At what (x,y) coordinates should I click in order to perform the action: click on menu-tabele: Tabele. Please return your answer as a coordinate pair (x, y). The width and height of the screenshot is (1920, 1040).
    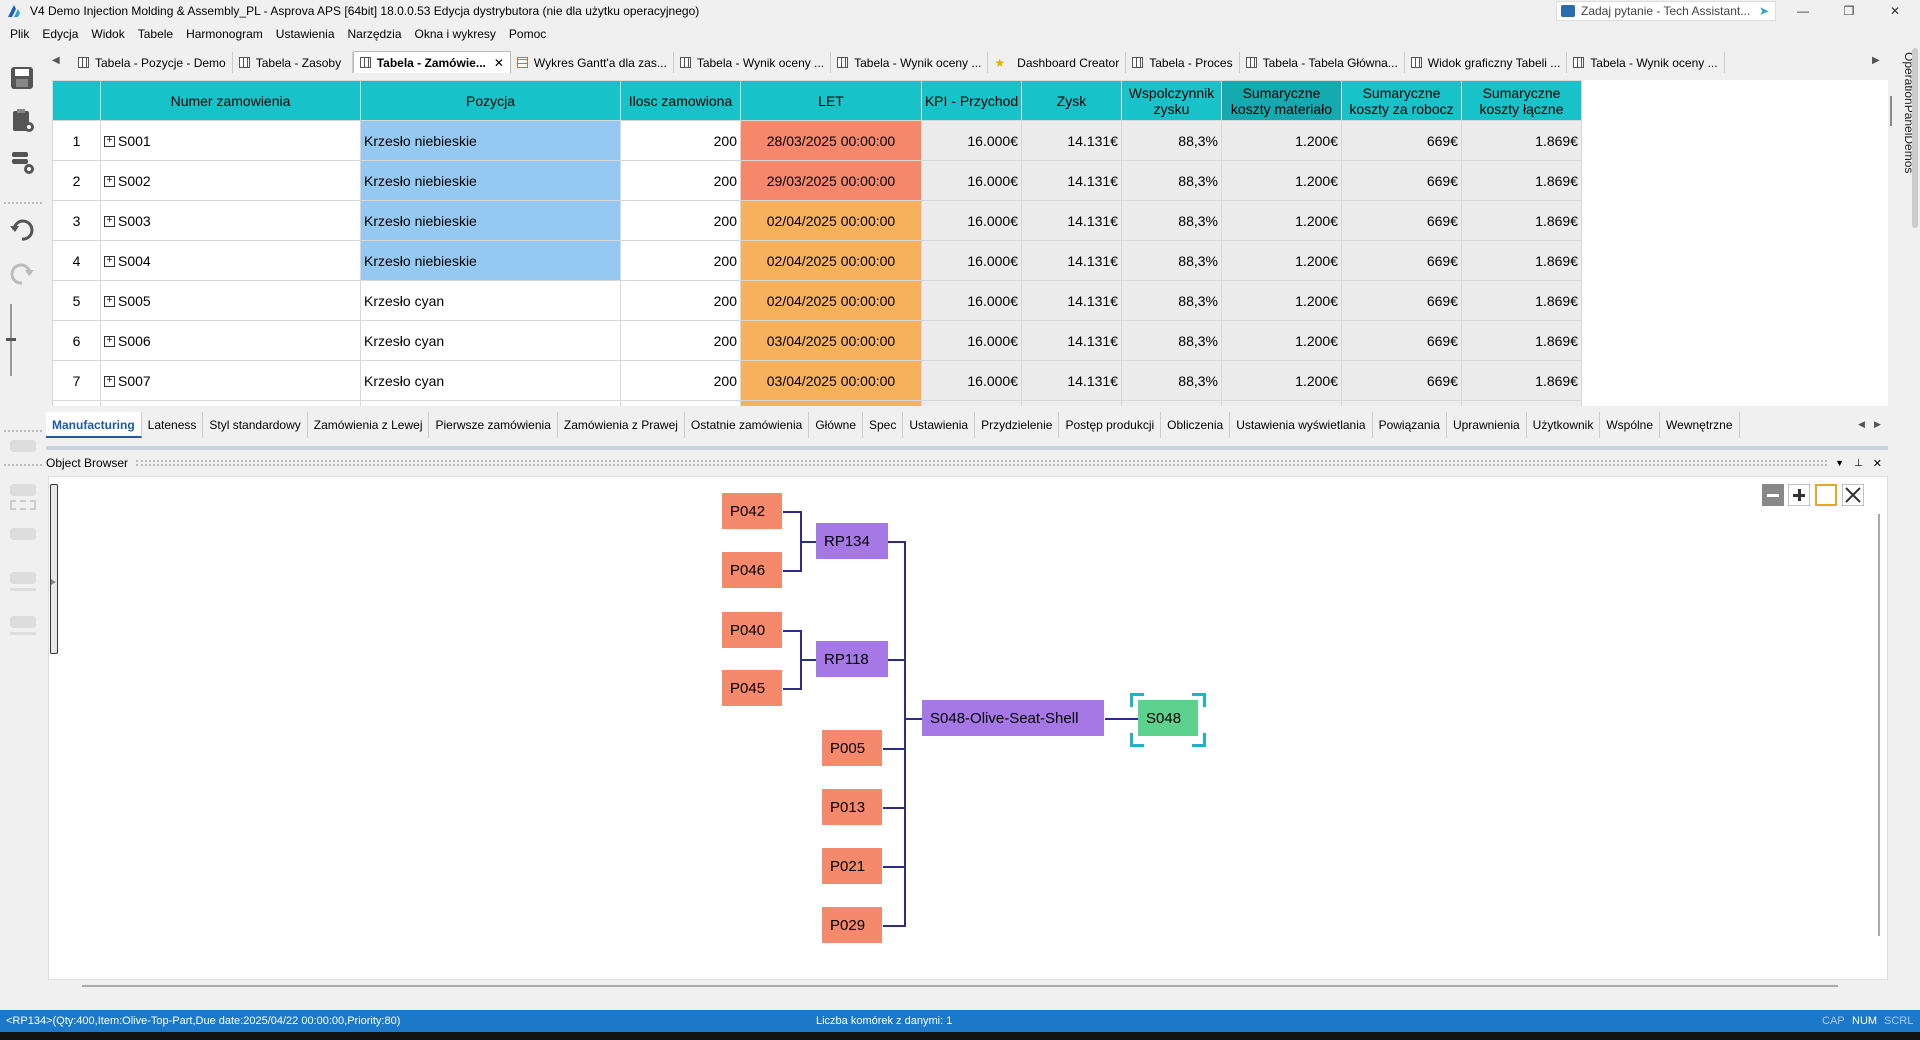
    Looking at the image, I should click on (155, 34).